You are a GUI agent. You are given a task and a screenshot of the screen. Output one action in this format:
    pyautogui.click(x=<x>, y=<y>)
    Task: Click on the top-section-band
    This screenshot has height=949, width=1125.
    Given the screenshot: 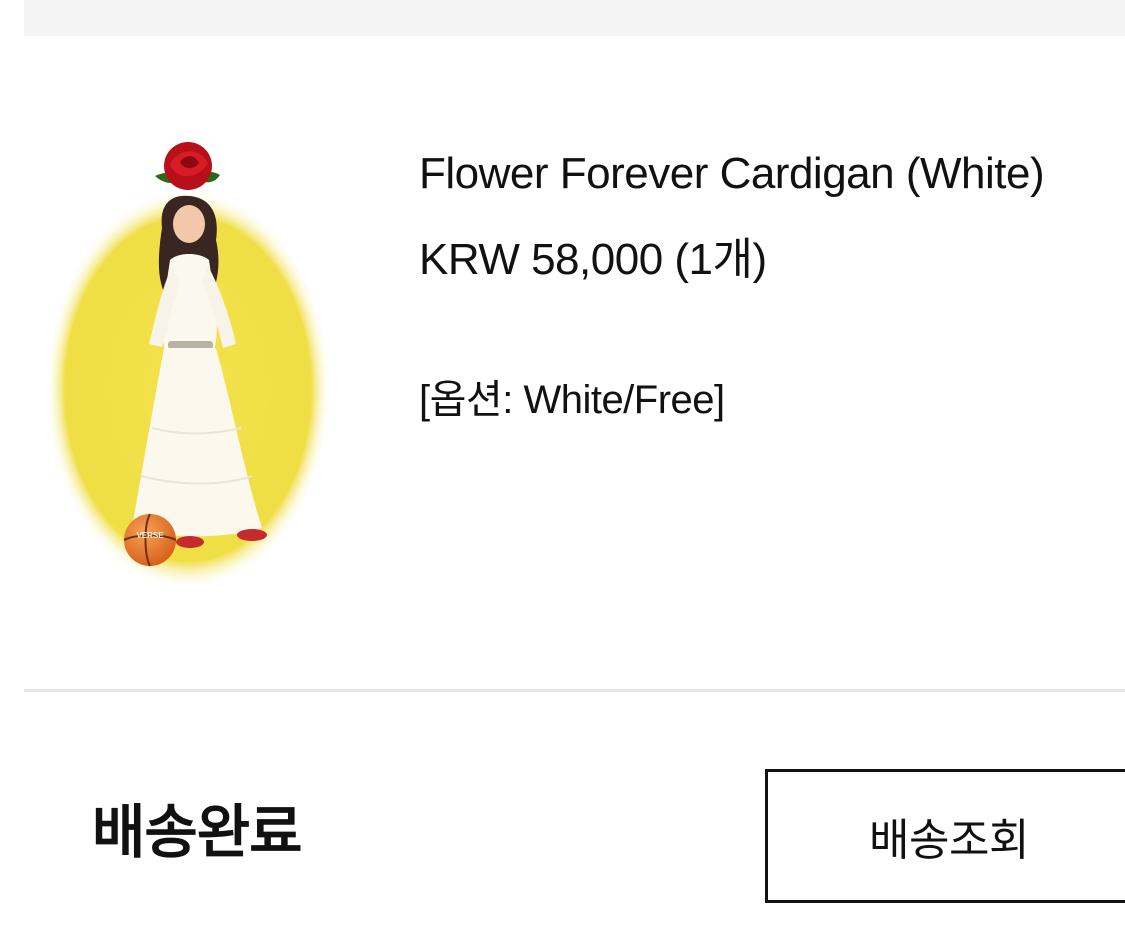 What is the action you would take?
    pyautogui.click(x=574, y=18)
    